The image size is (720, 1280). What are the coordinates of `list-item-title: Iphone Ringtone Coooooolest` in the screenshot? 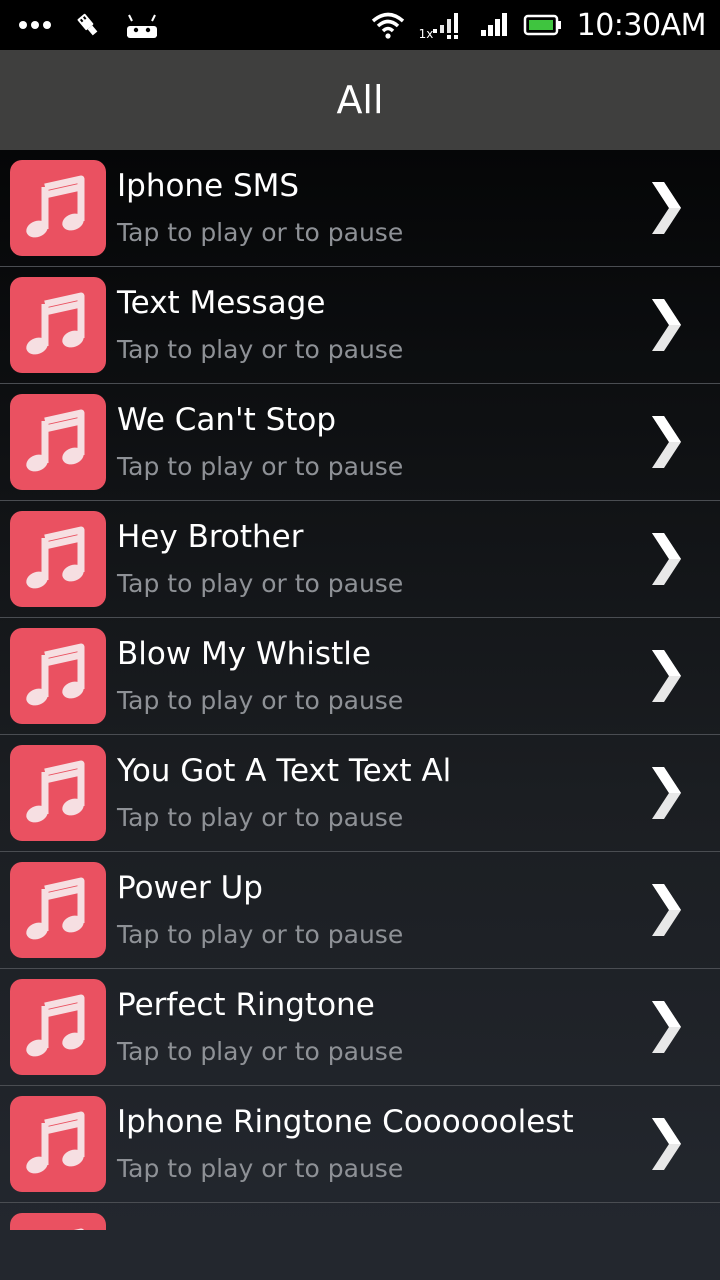 It's located at (345, 1122).